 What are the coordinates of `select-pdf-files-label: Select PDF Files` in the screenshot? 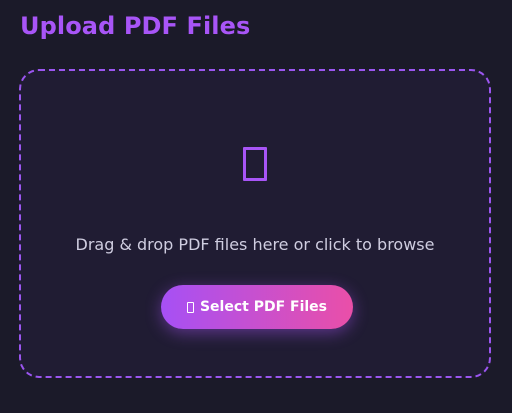 It's located at (263, 307).